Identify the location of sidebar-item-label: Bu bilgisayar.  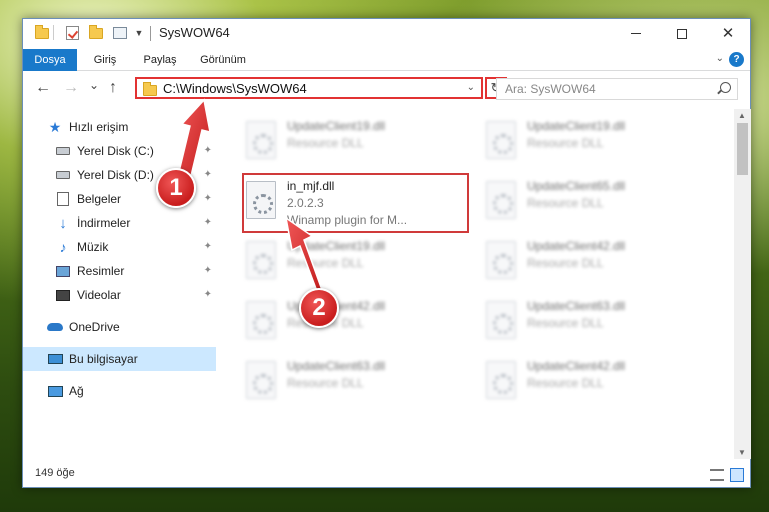
(103, 359).